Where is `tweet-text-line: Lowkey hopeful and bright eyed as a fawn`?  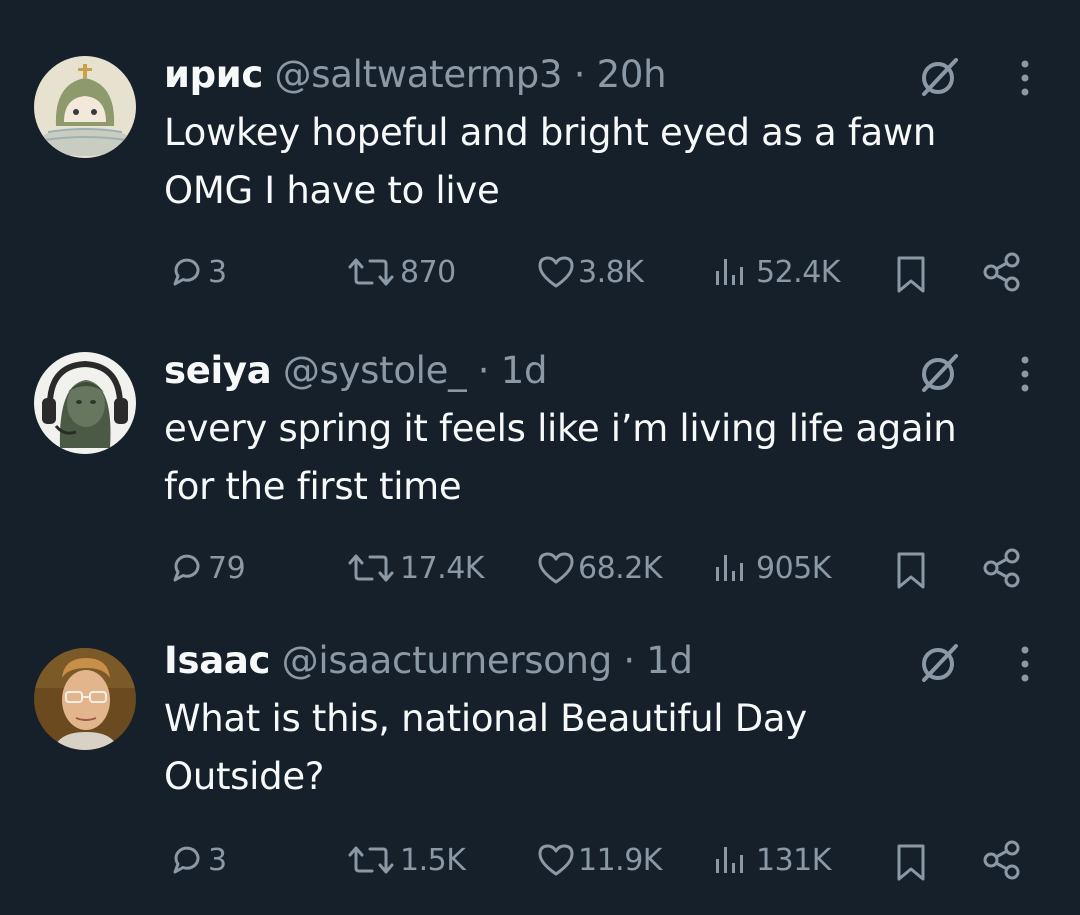
tweet-text-line: Lowkey hopeful and bright eyed as a fawn is located at coordinates (550, 132).